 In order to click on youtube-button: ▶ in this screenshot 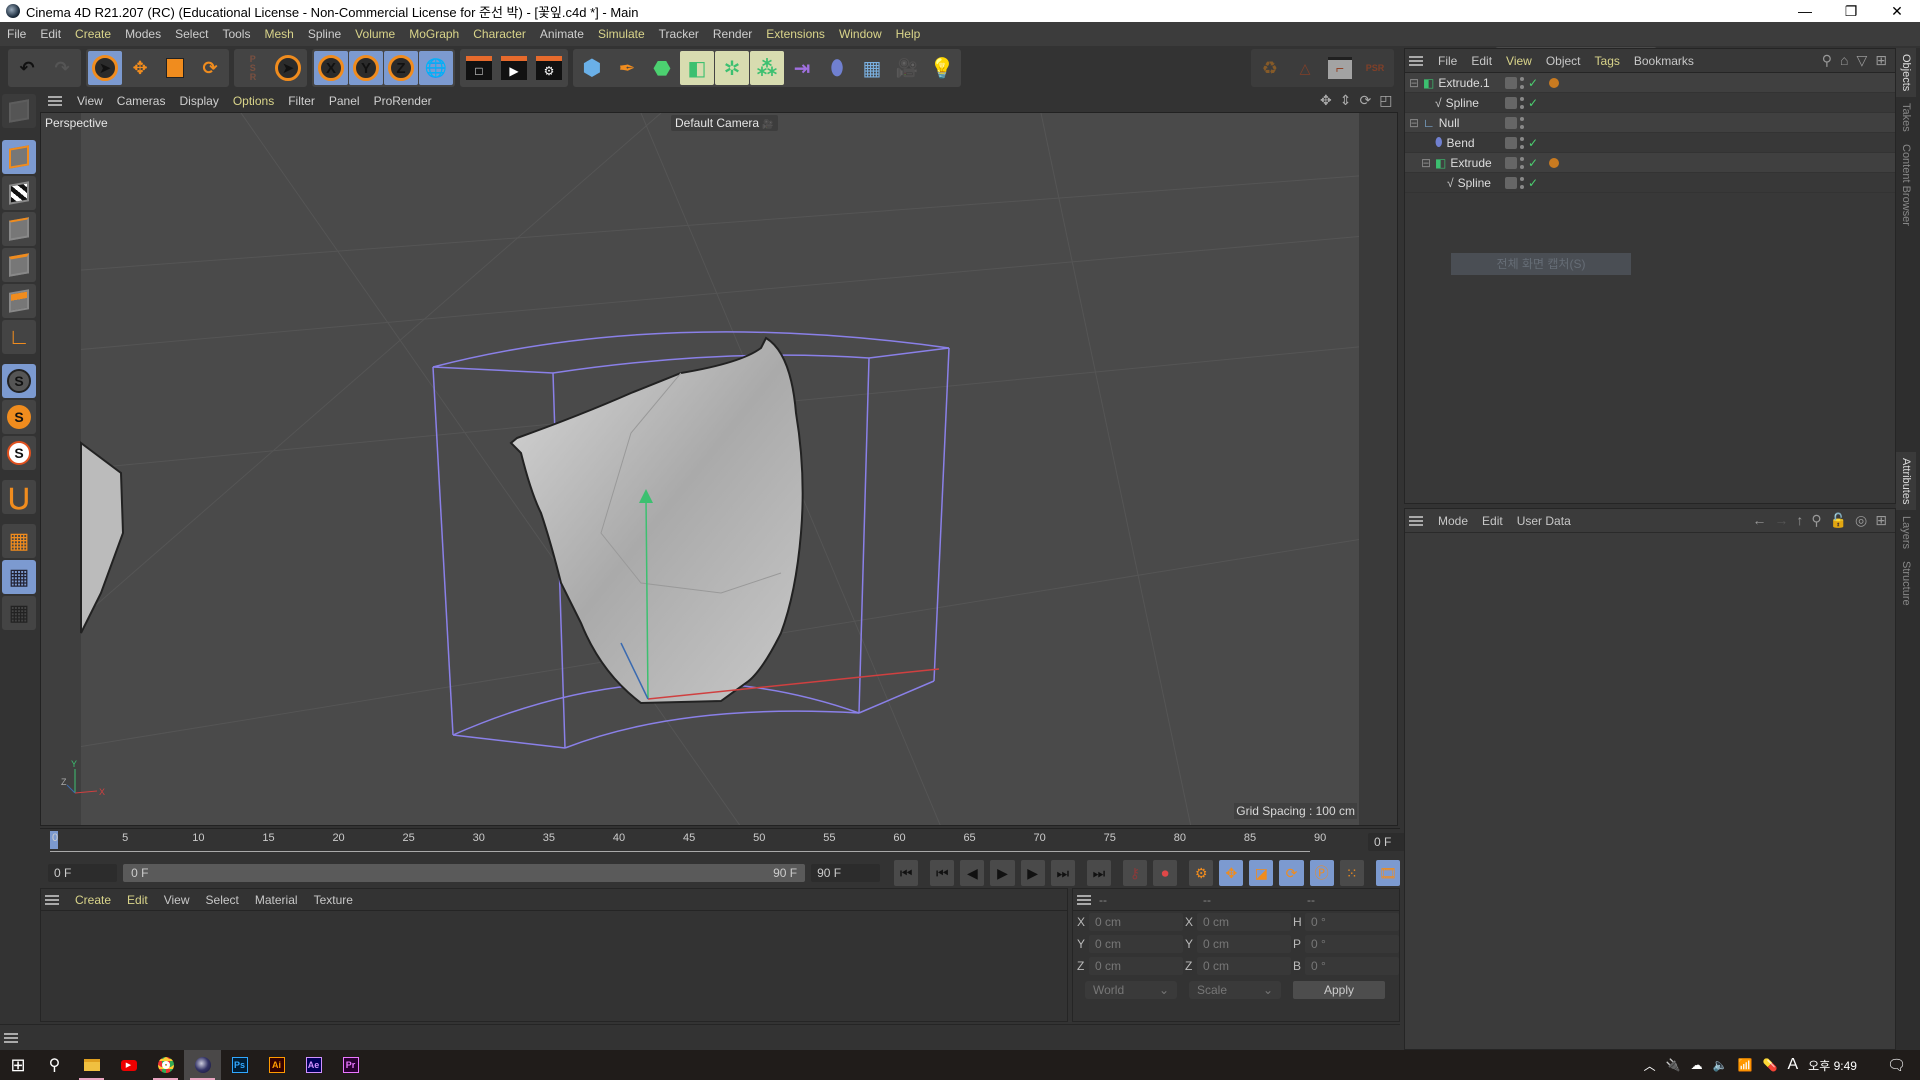, I will do `click(128, 1065)`.